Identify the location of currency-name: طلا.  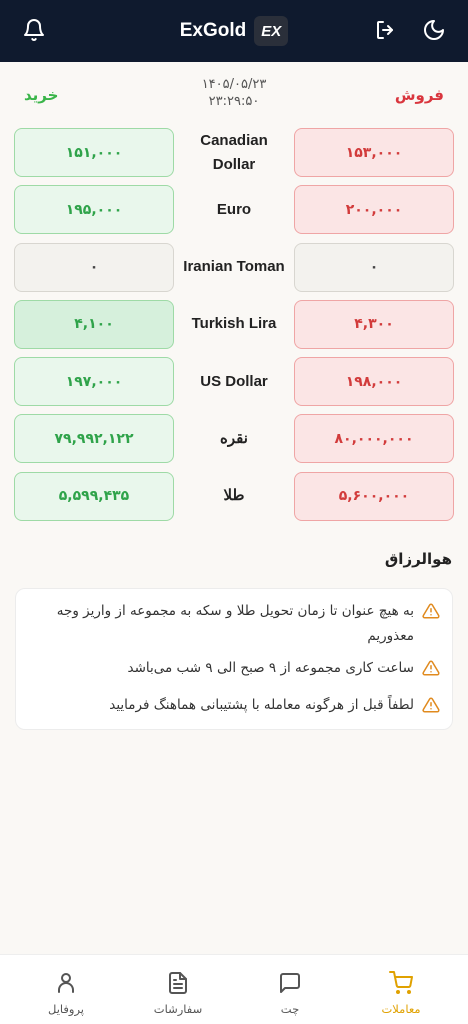
(234, 496).